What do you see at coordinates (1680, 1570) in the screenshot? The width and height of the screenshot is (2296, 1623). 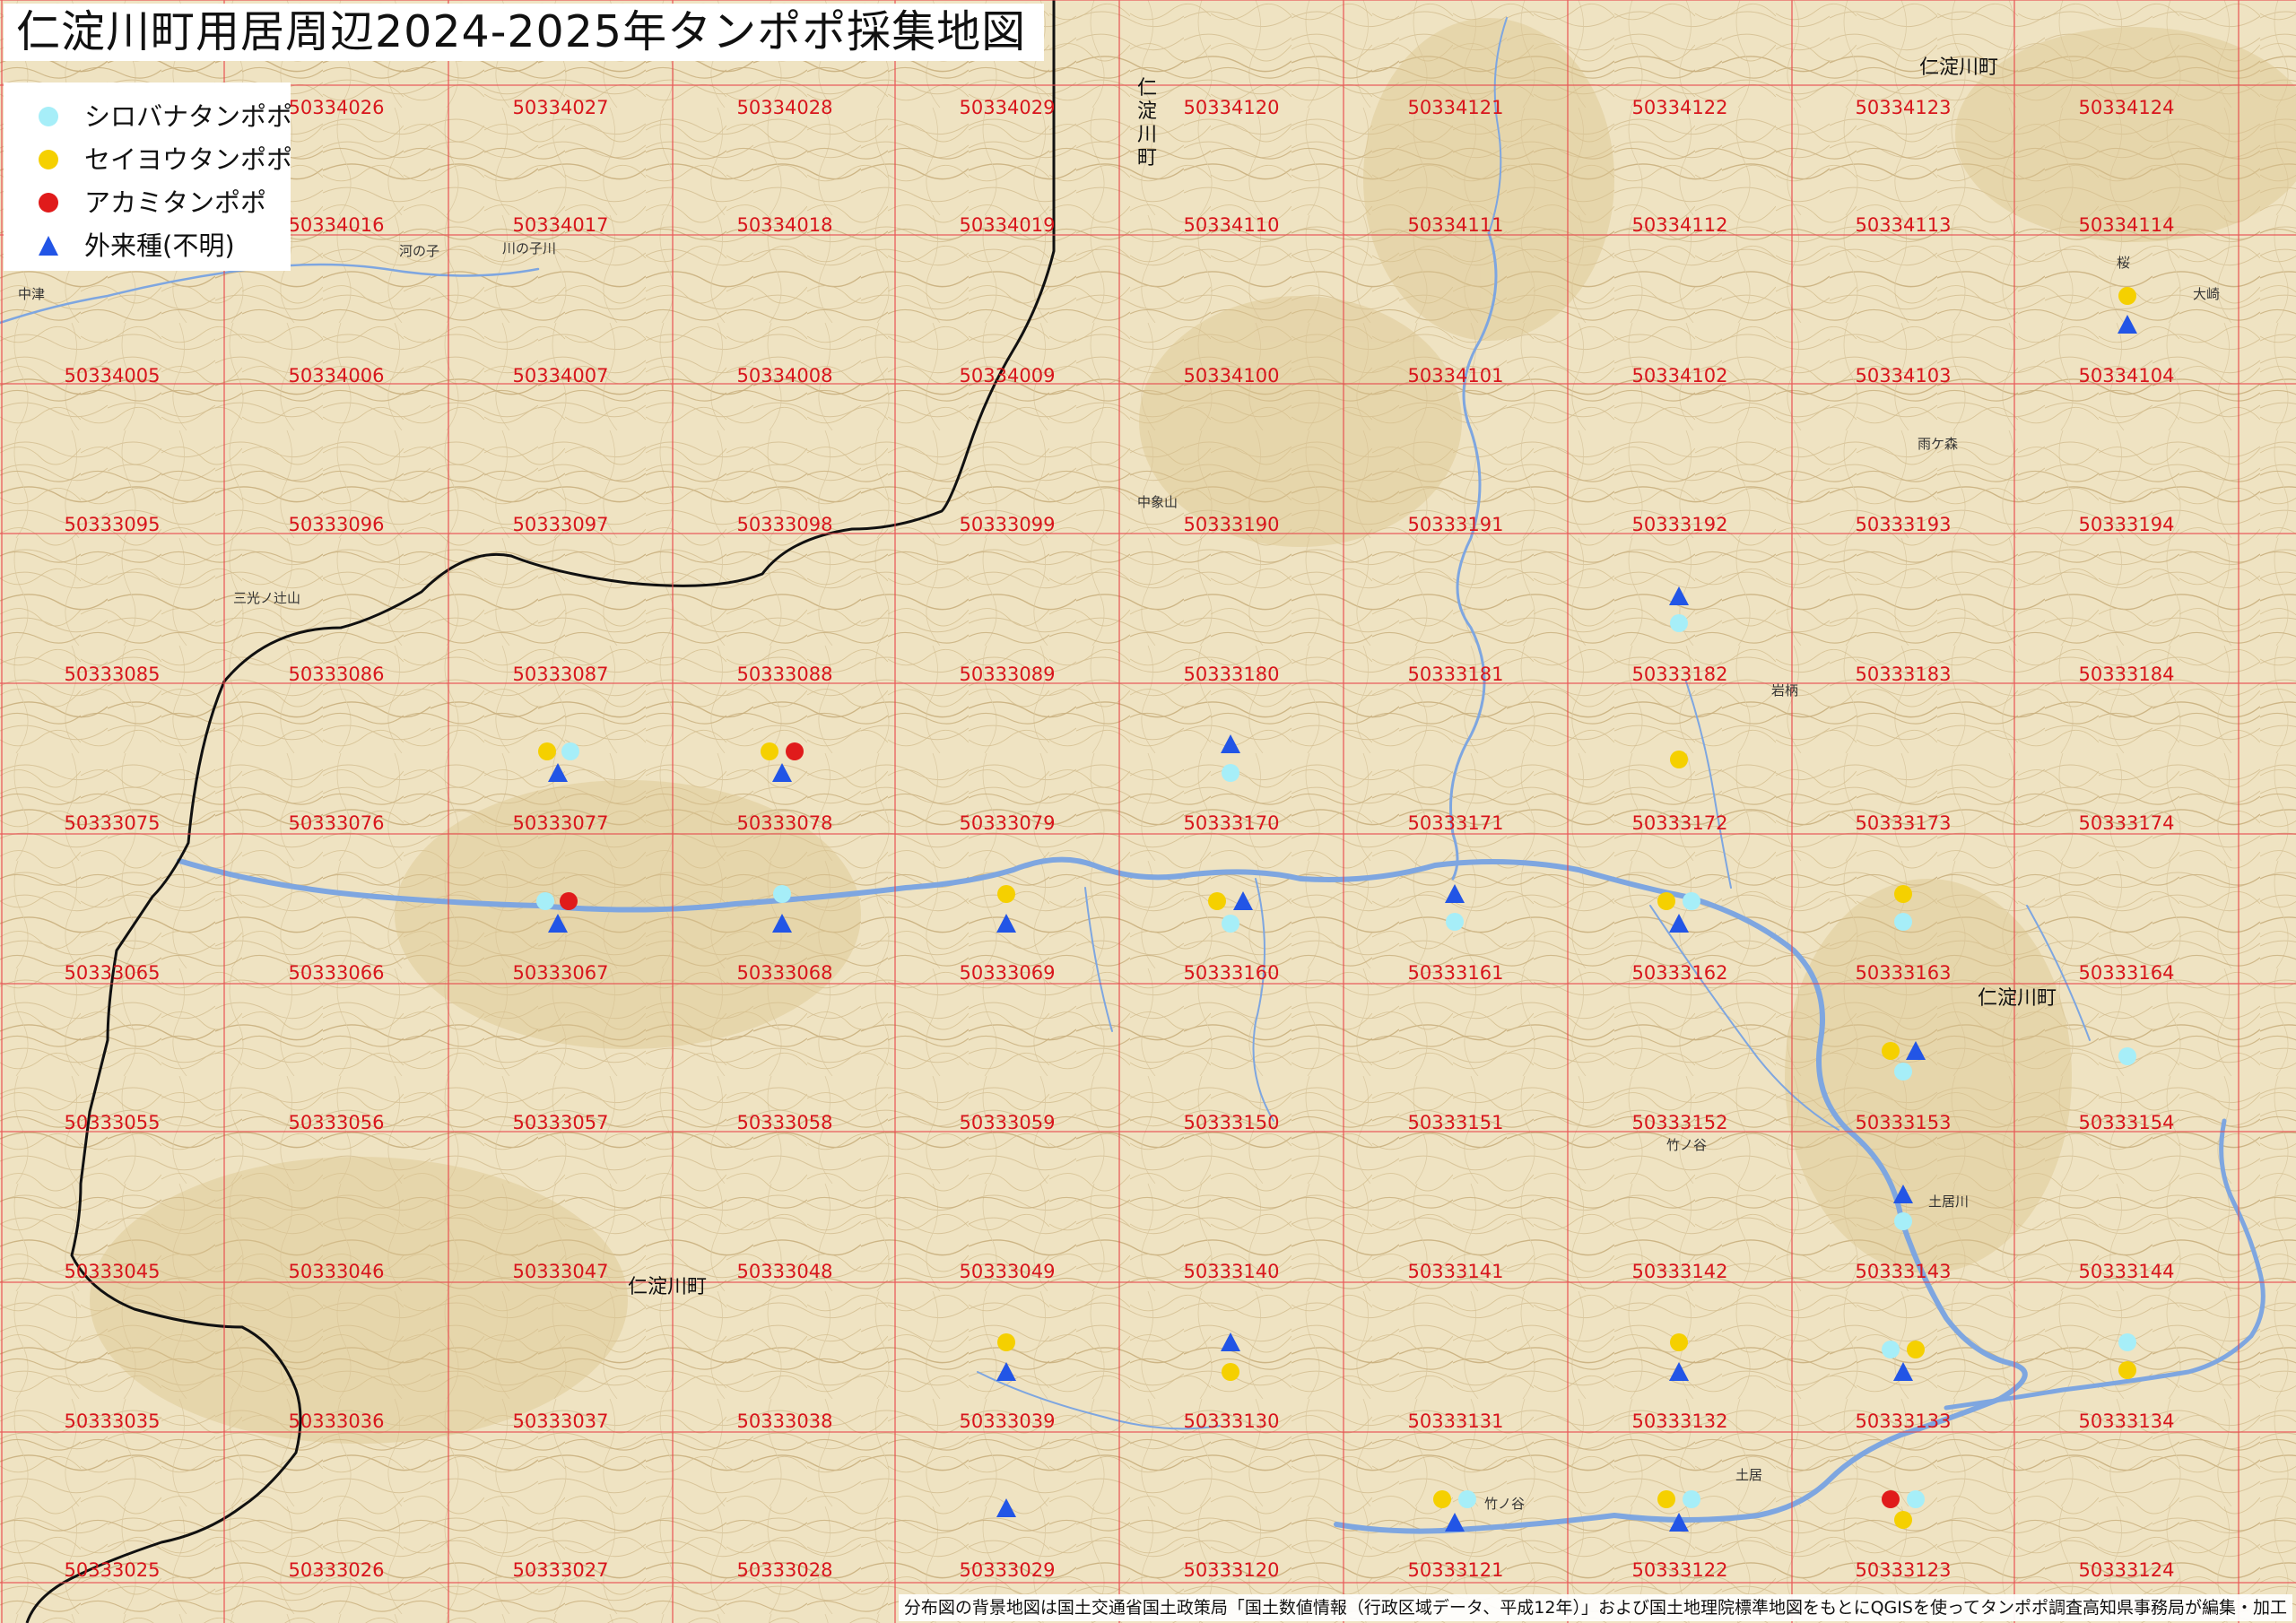 I see `grid-cell-label: 50333122` at bounding box center [1680, 1570].